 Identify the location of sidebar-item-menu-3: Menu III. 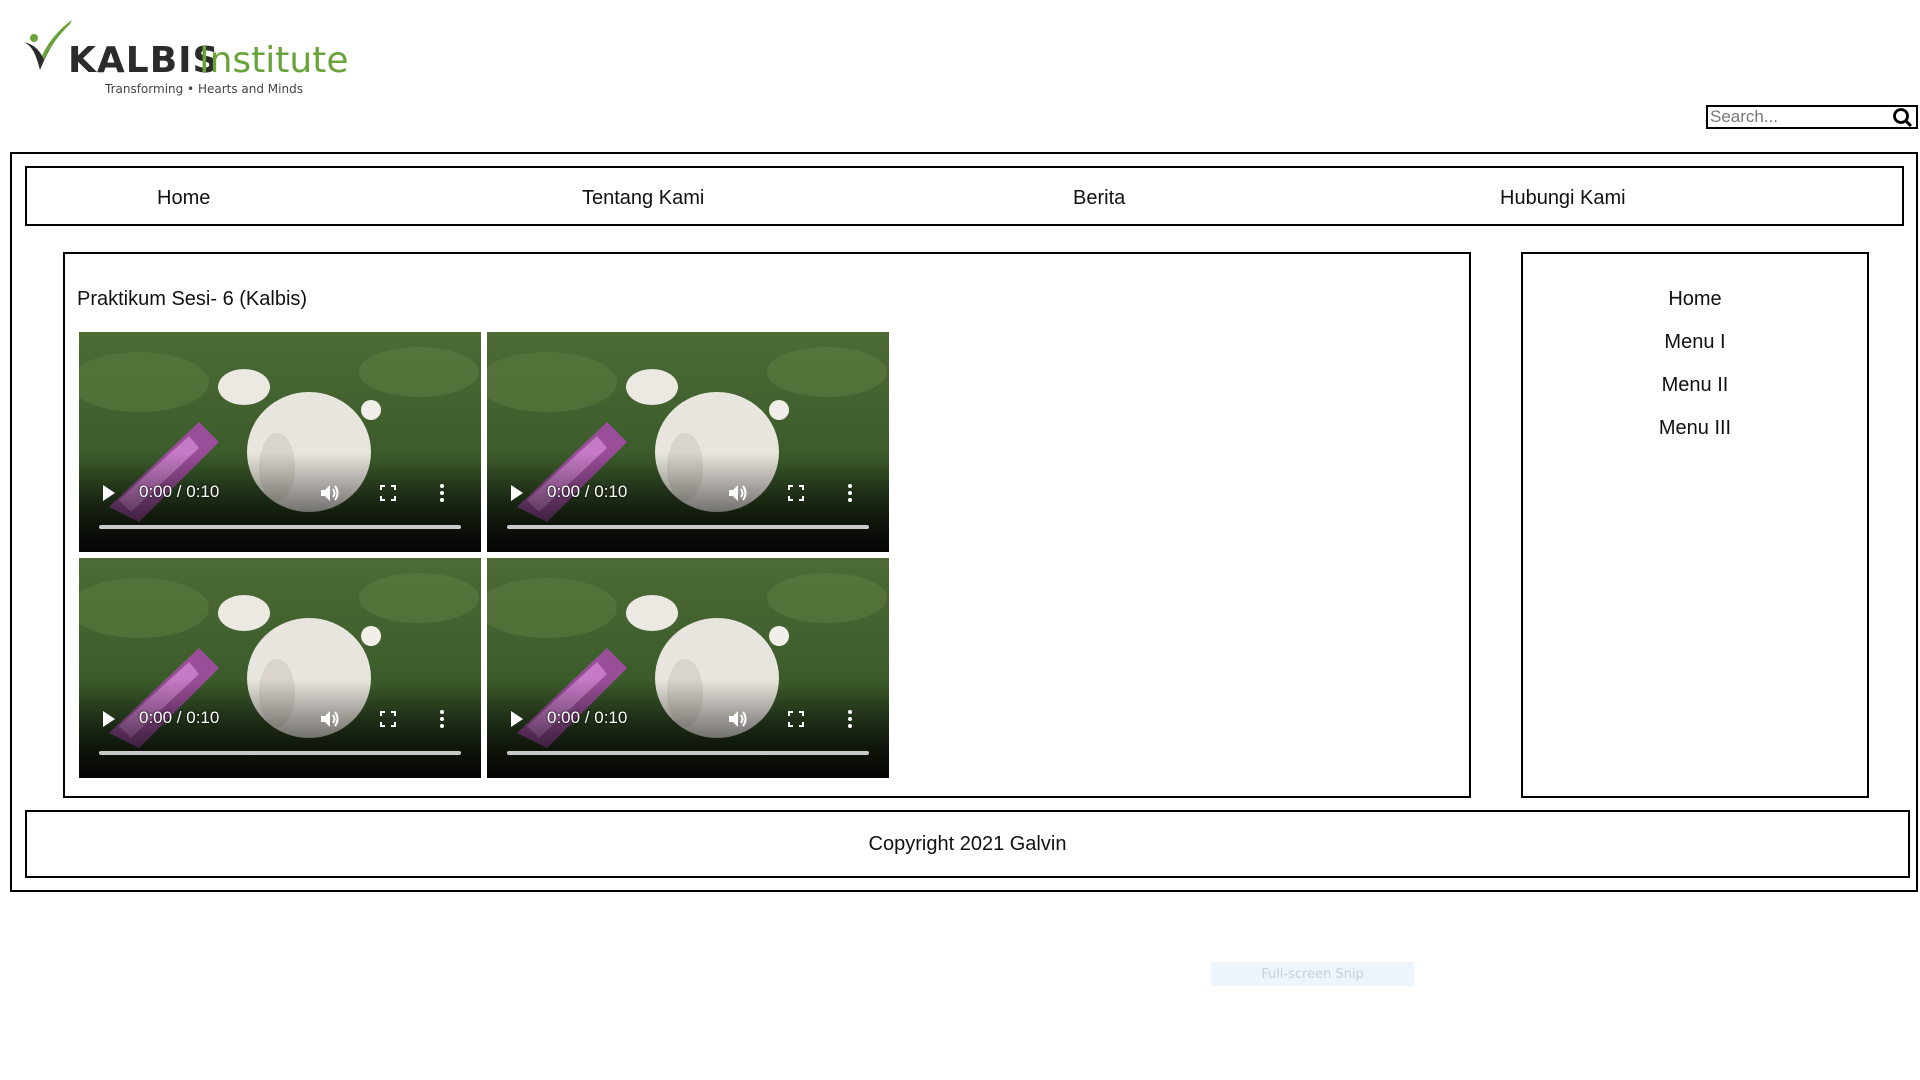
(1695, 428).